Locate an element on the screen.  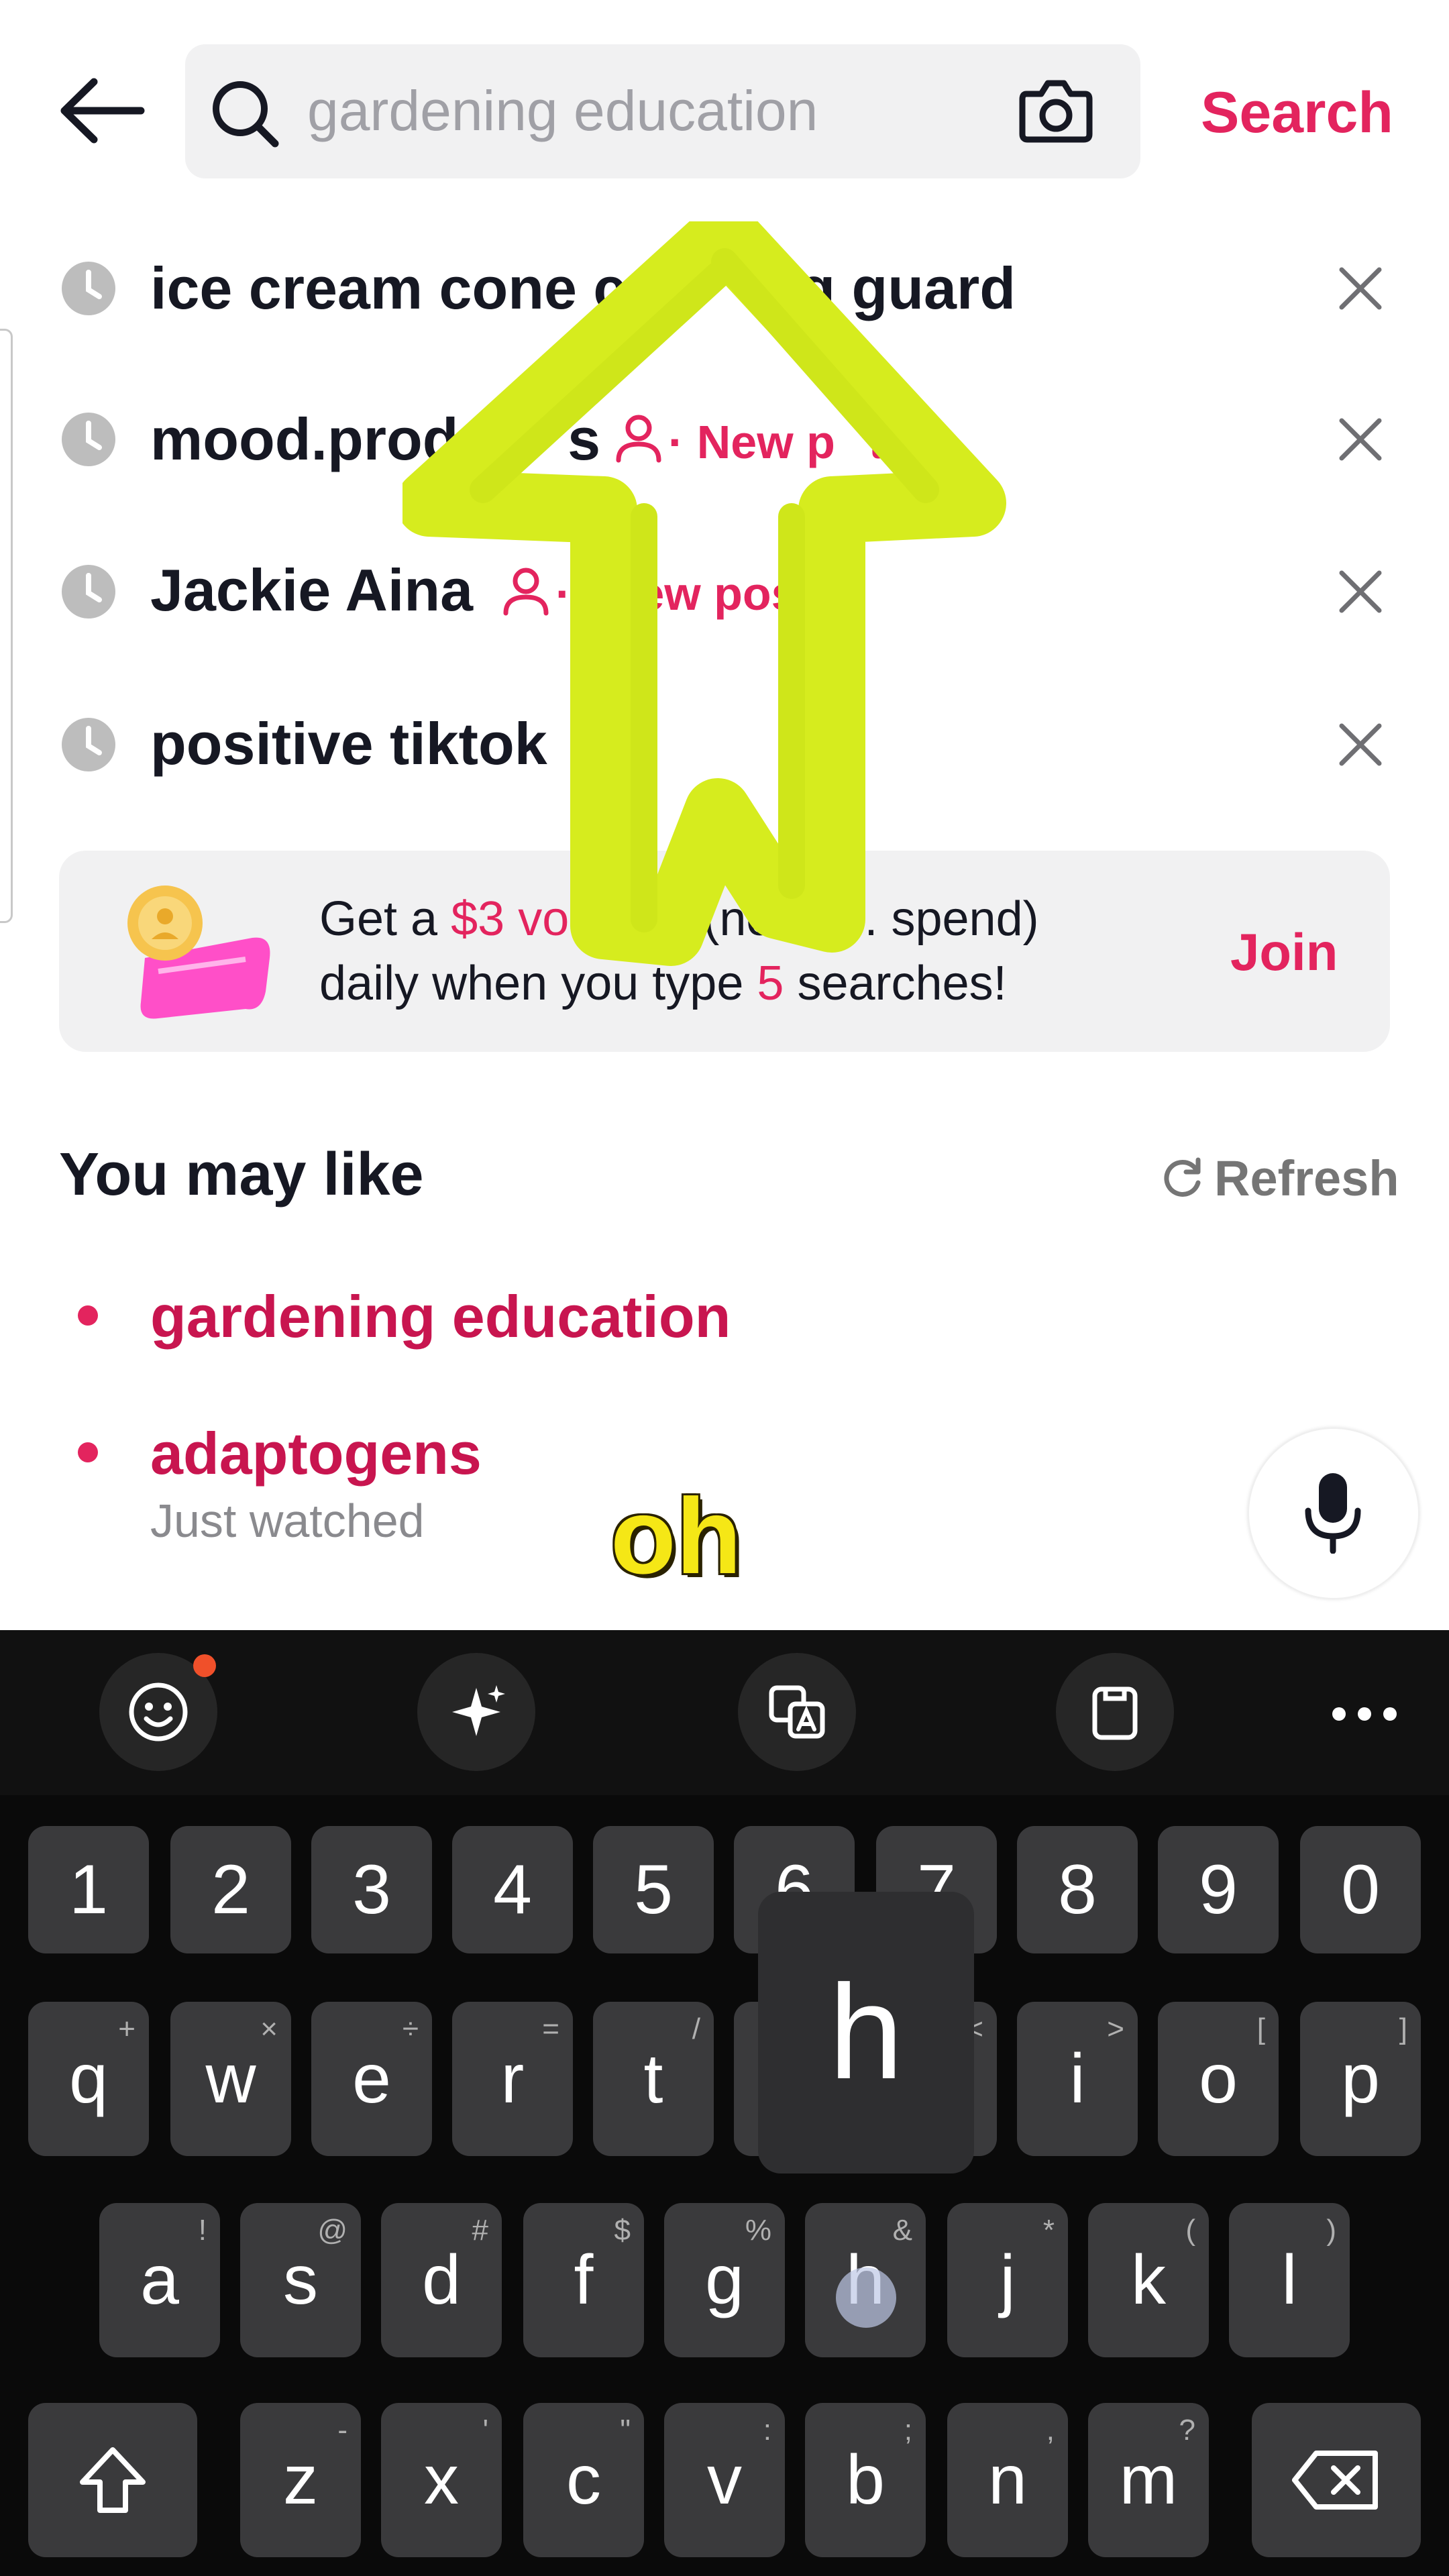
translate-button is located at coordinates (797, 1712).